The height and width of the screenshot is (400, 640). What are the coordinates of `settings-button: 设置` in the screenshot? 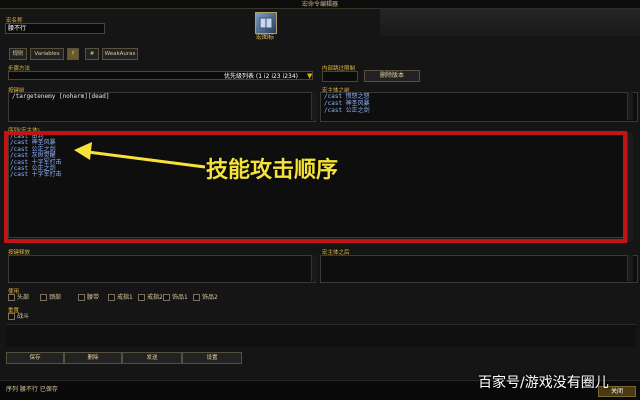 It's located at (212, 358).